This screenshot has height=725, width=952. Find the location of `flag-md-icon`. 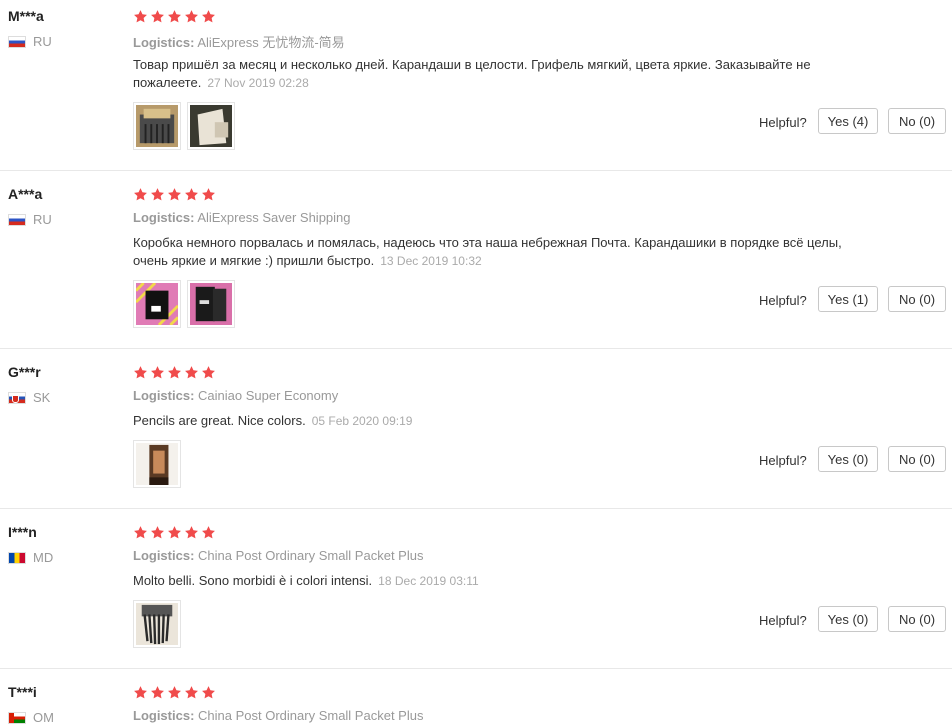

flag-md-icon is located at coordinates (17, 557).